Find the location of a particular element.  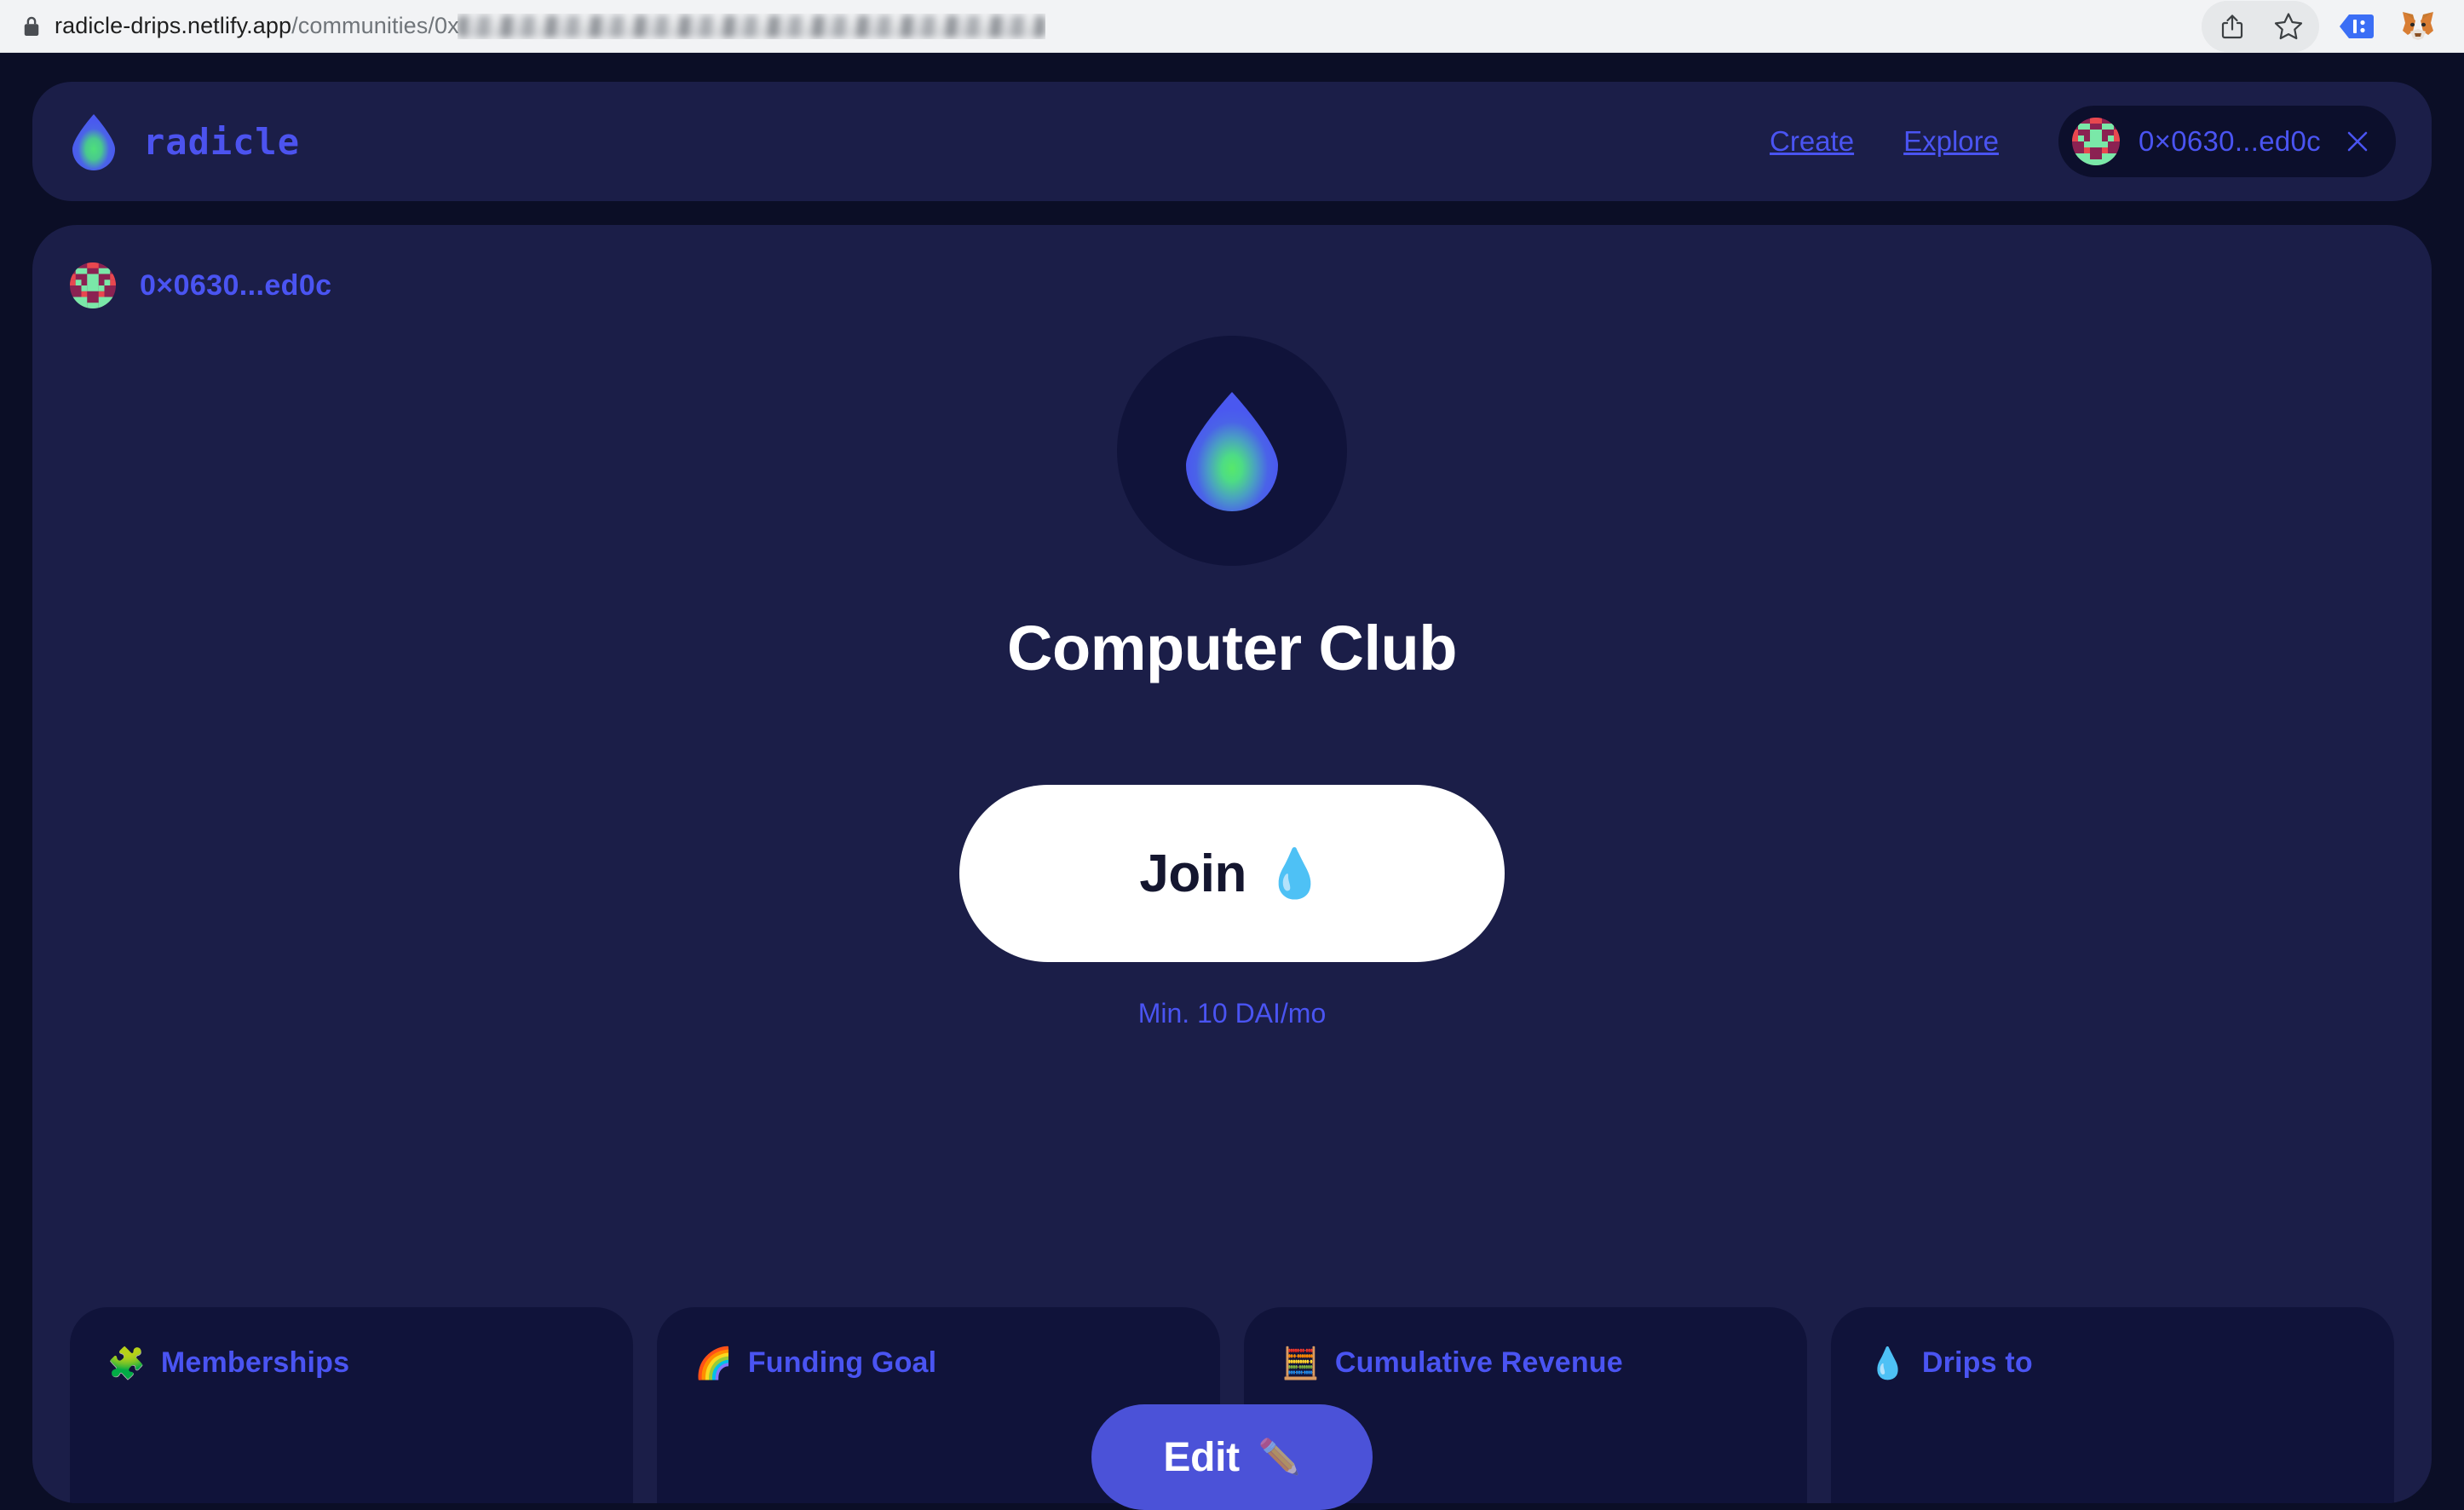

tag-extension-button is located at coordinates (2357, 27).